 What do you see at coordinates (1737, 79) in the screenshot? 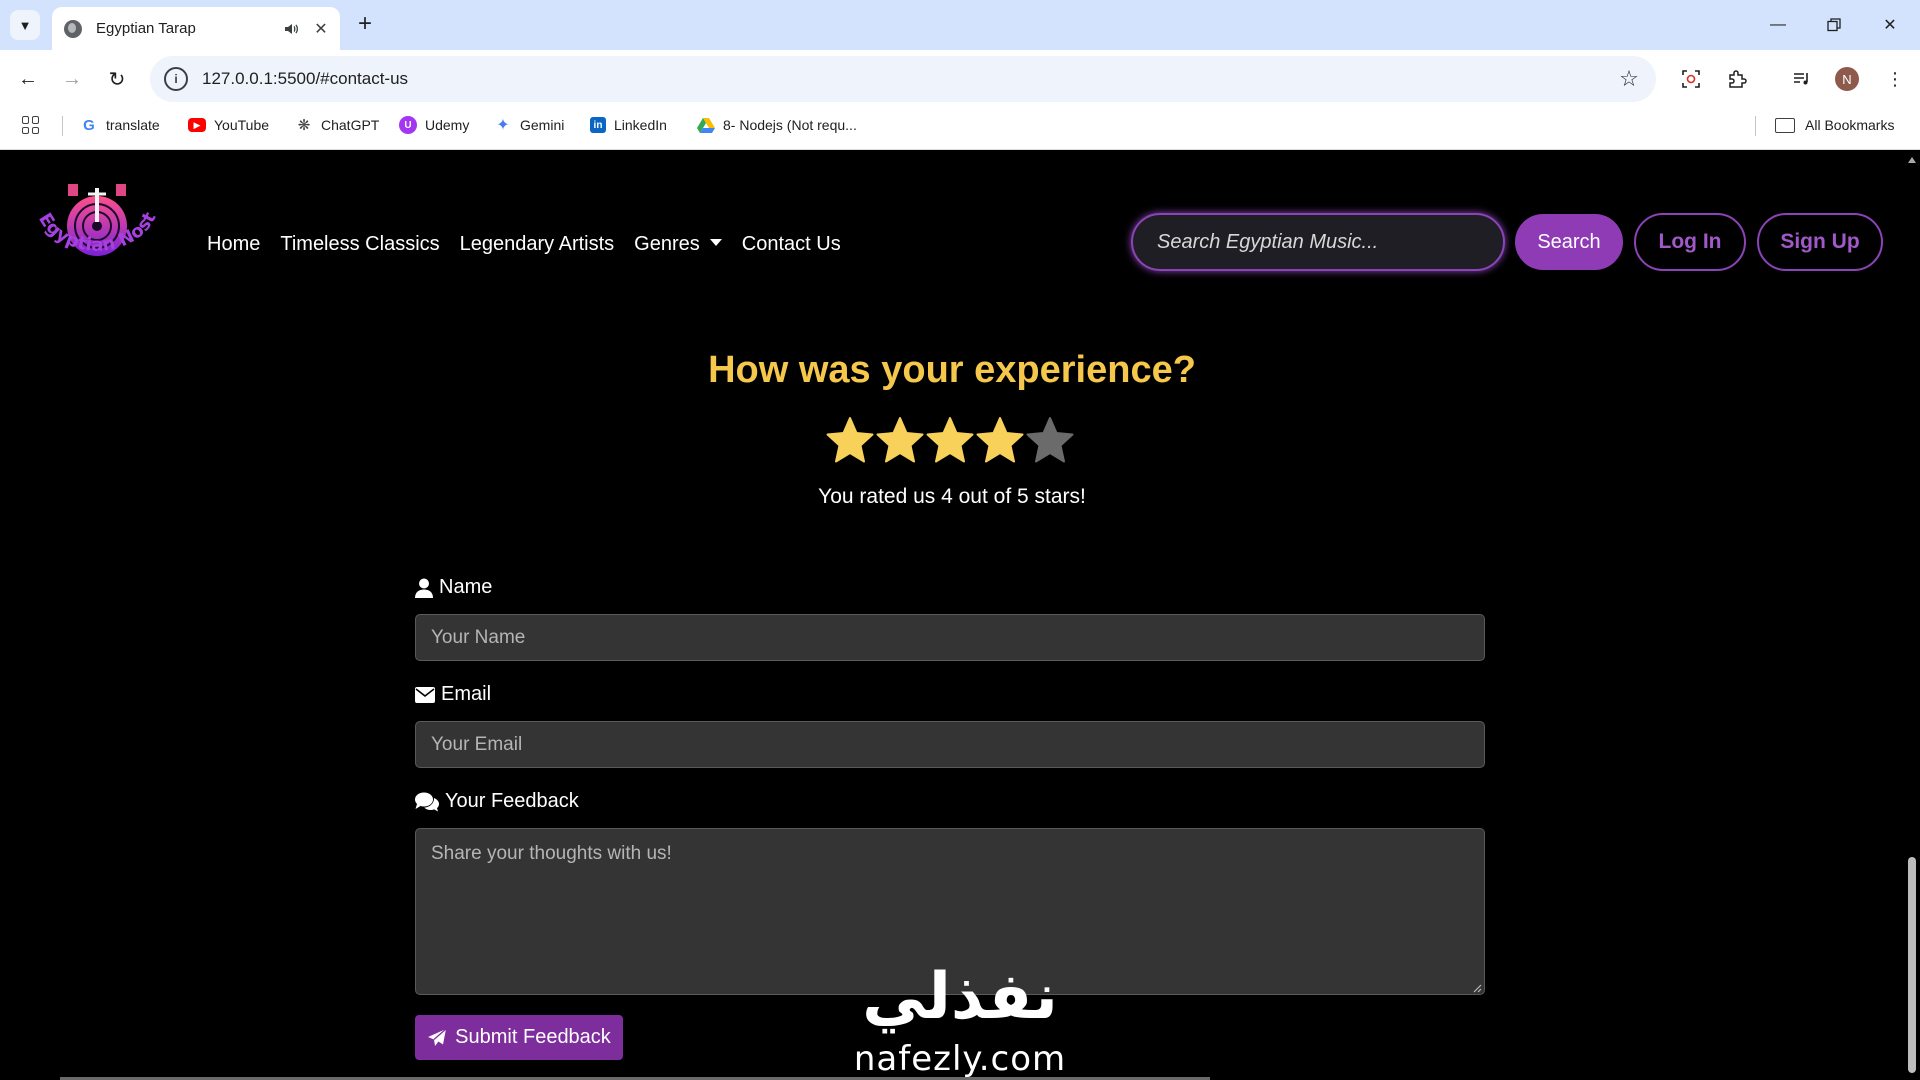
I see `extensions-icon` at bounding box center [1737, 79].